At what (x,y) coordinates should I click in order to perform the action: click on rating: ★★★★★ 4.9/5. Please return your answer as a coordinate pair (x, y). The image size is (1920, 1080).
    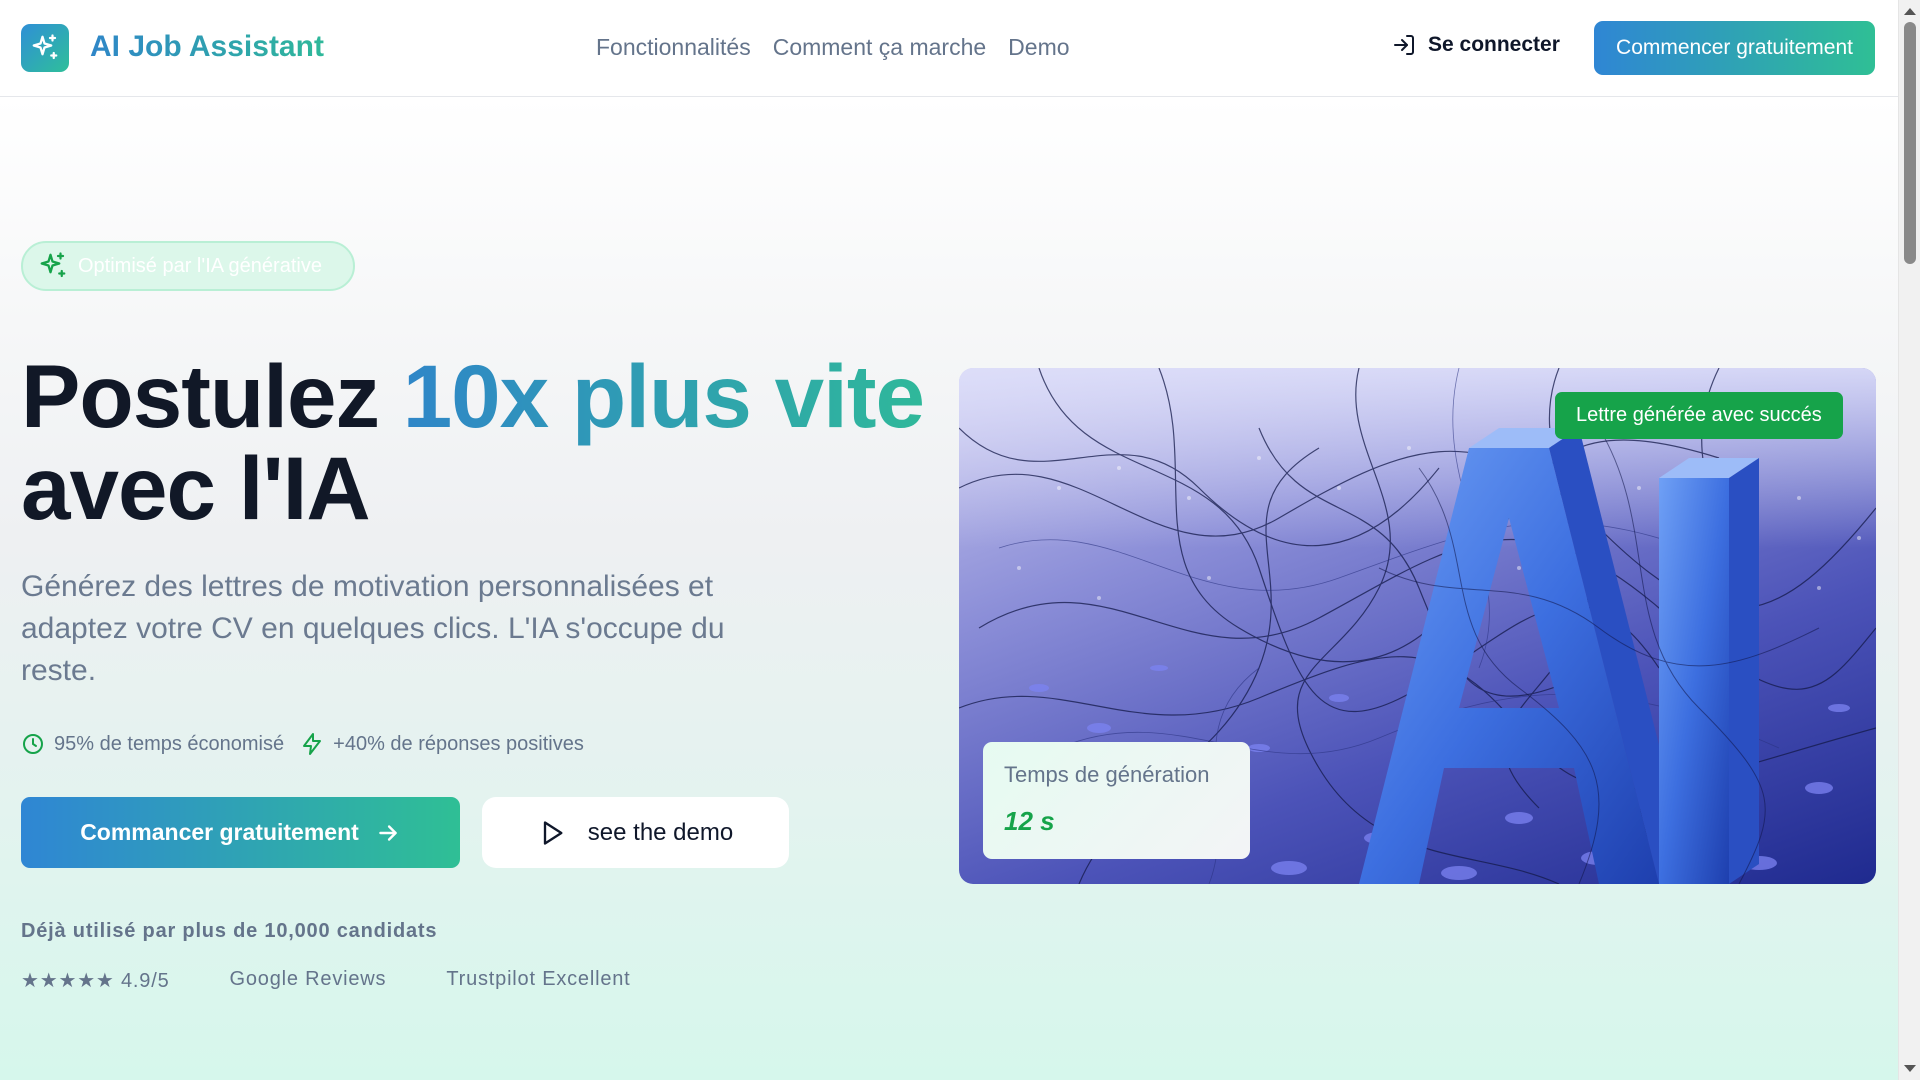
    Looking at the image, I should click on (95, 981).